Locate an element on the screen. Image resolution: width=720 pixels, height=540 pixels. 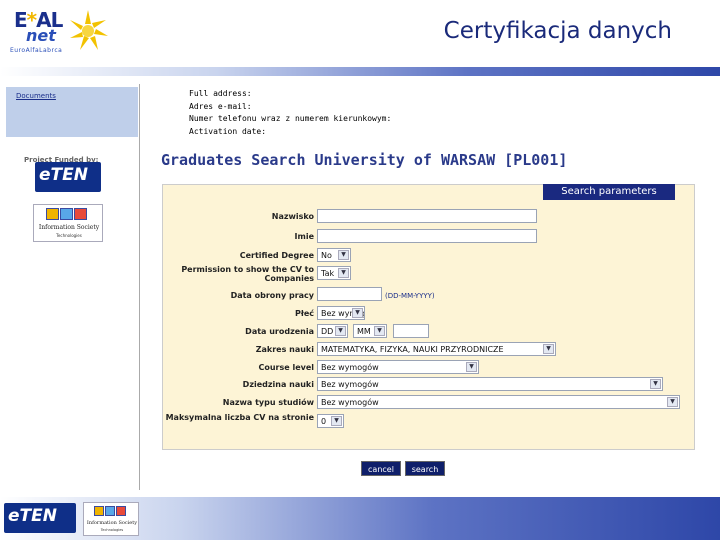
dziedzina-select: Bez wymogów ▼ is located at coordinates (490, 384).